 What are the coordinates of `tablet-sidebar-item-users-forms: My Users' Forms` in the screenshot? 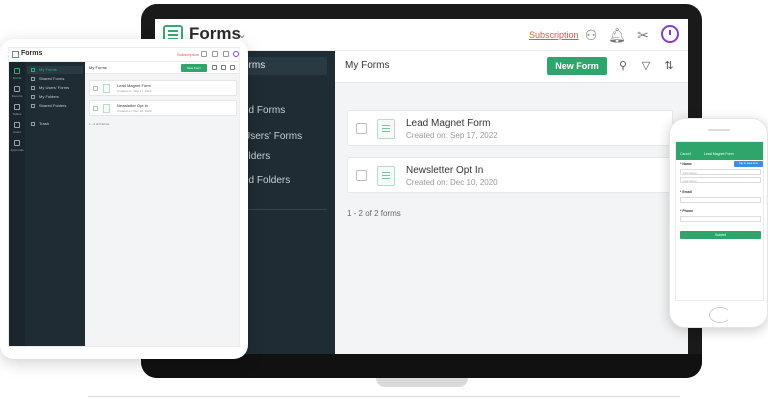 It's located at (54, 87).